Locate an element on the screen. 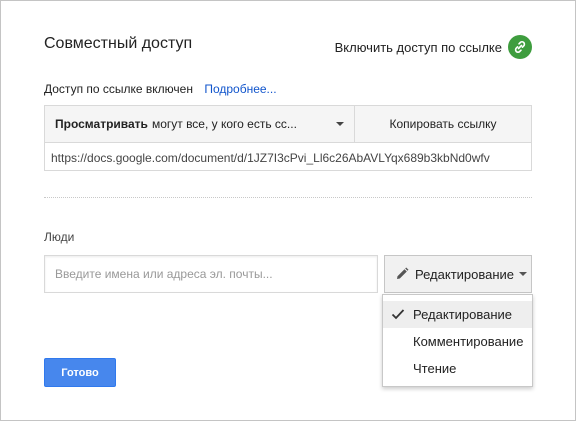 The height and width of the screenshot is (421, 576). people-permission-dropdown: Редактирование is located at coordinates (458, 274).